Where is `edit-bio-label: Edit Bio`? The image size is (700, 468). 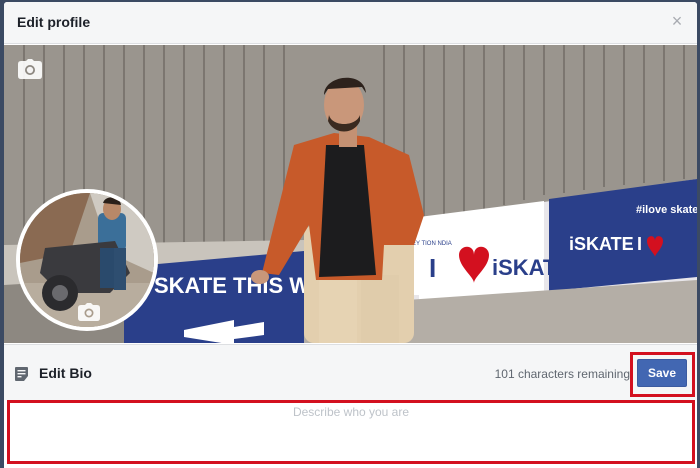 edit-bio-label: Edit Bio is located at coordinates (65, 373).